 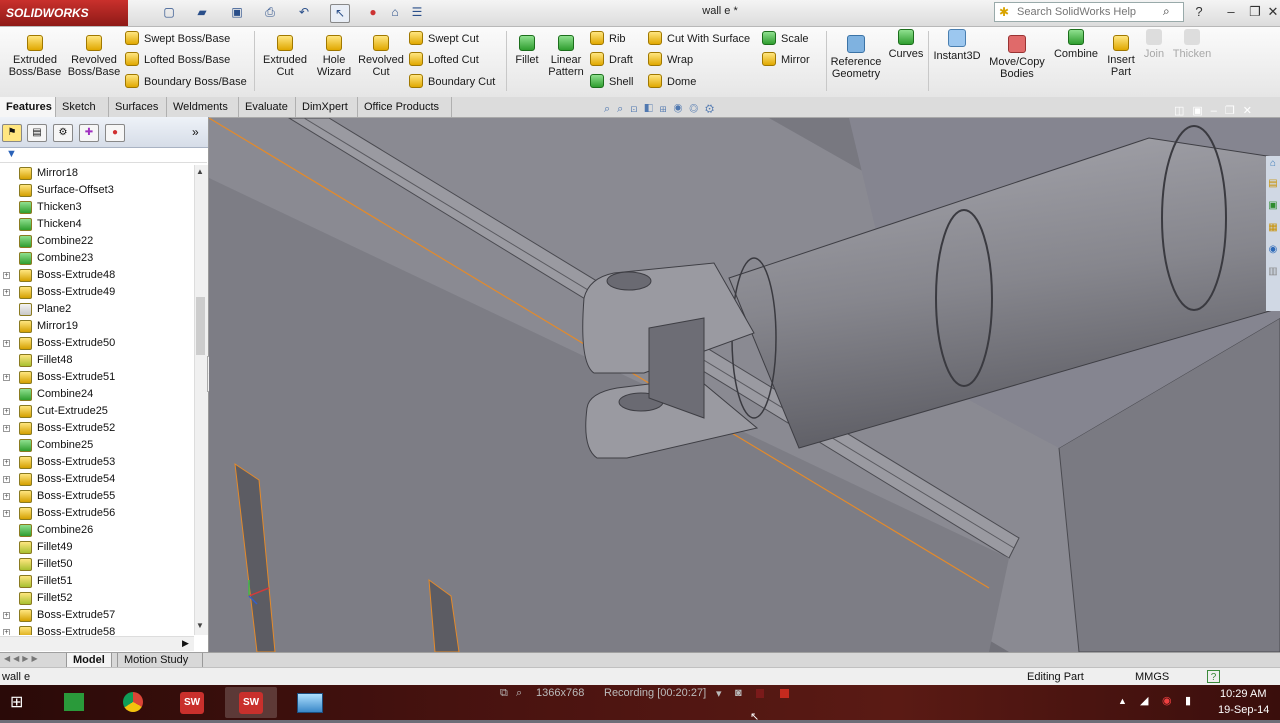 What do you see at coordinates (672, 82) in the screenshot?
I see `dome-button: Dome` at bounding box center [672, 82].